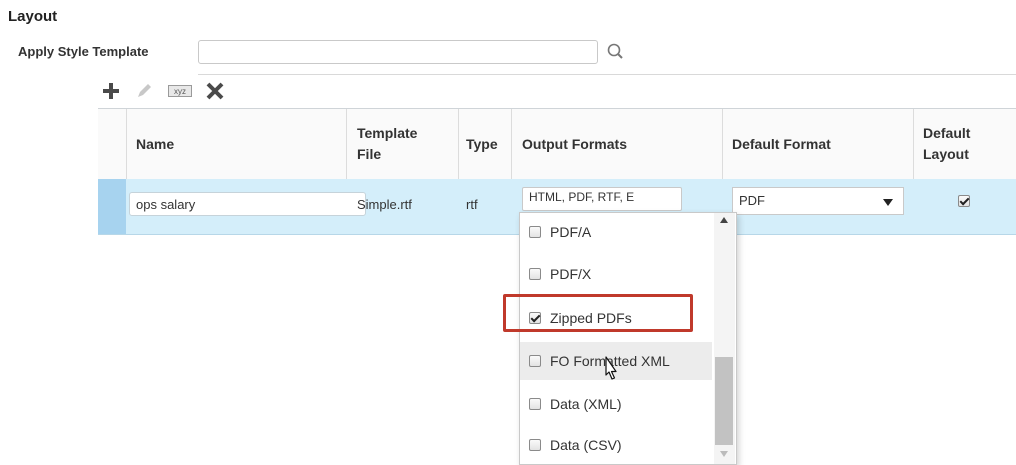 The height and width of the screenshot is (465, 1016). Describe the element at coordinates (888, 202) in the screenshot. I see `chevron-down-icon` at that location.